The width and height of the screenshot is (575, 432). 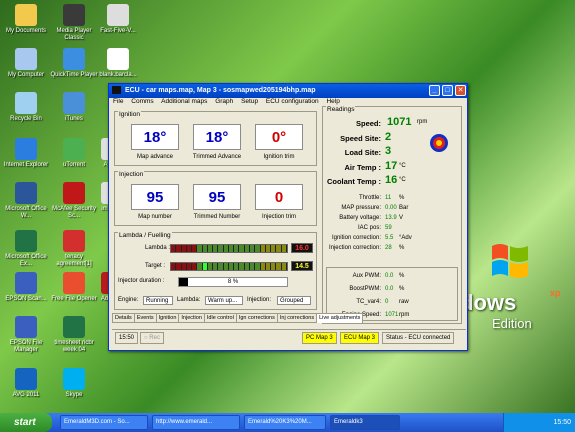 I want to click on speed-site-label: Speed Site:, so click(x=360, y=138).